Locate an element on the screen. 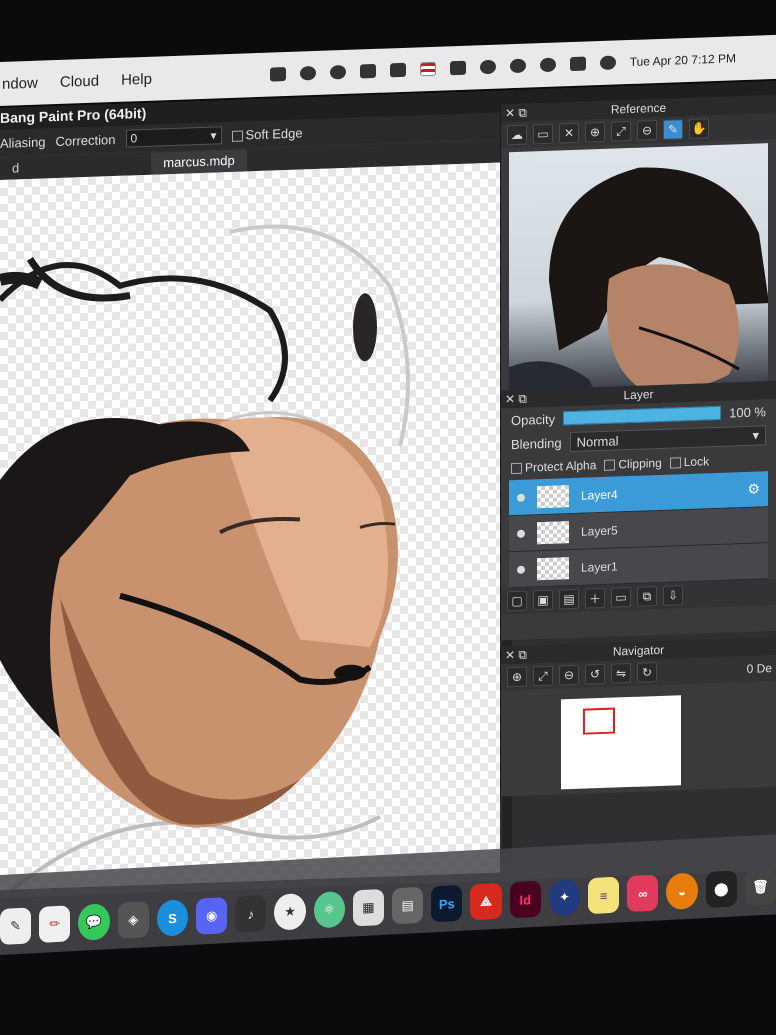 Image resolution: width=776 pixels, height=1035 pixels. zoom-icon is located at coordinates (277, 74).